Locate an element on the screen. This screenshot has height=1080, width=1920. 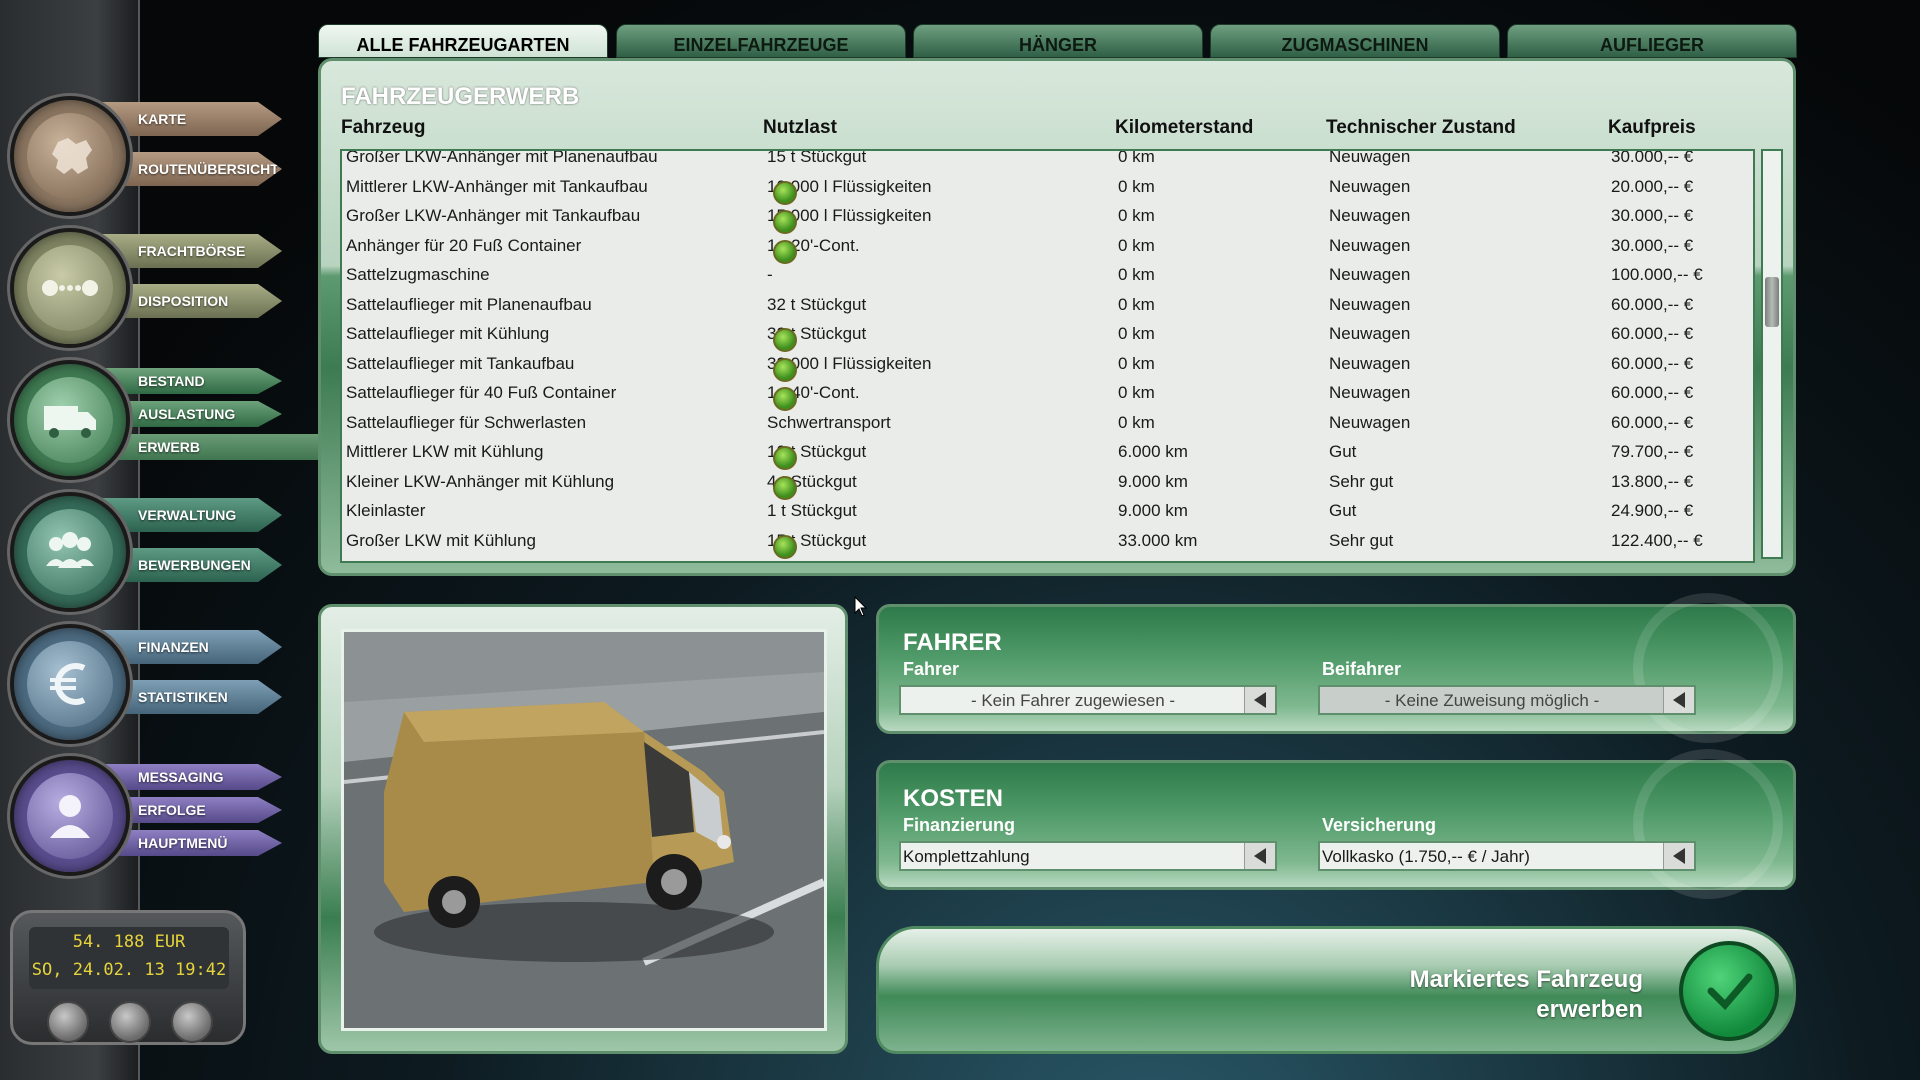
insurance-select: Vollkasko (1.750,-- € / Jahr) is located at coordinates (1507, 856).